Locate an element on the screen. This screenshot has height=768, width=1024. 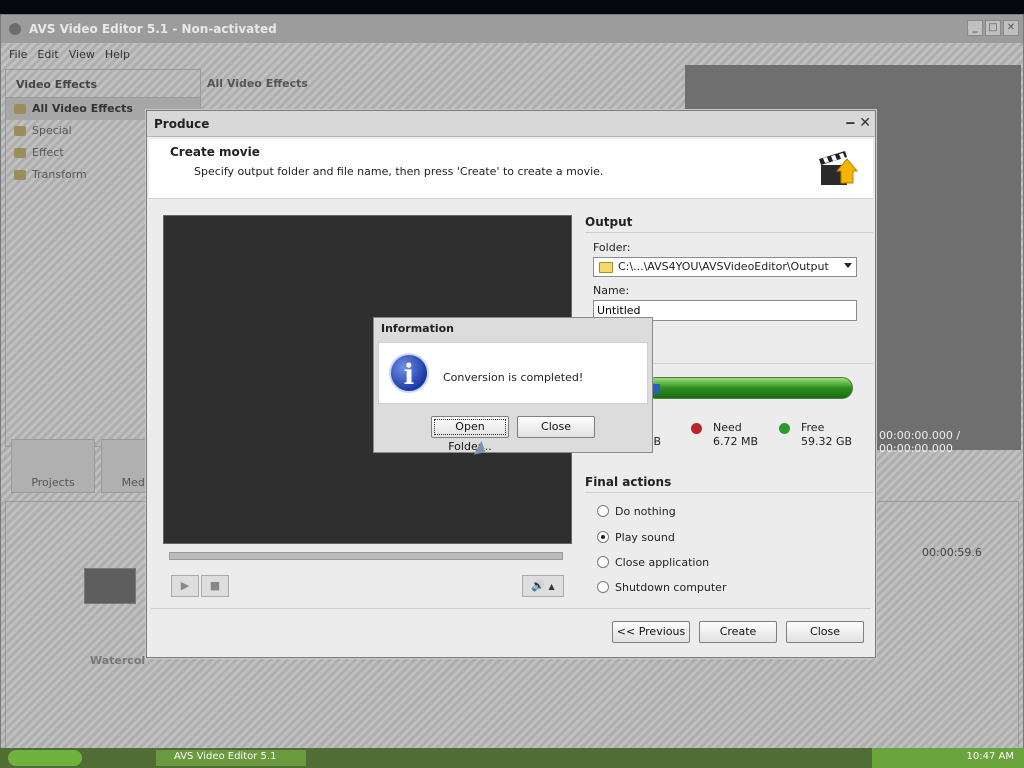
projects-label: Projects is located at coordinates (53, 482).